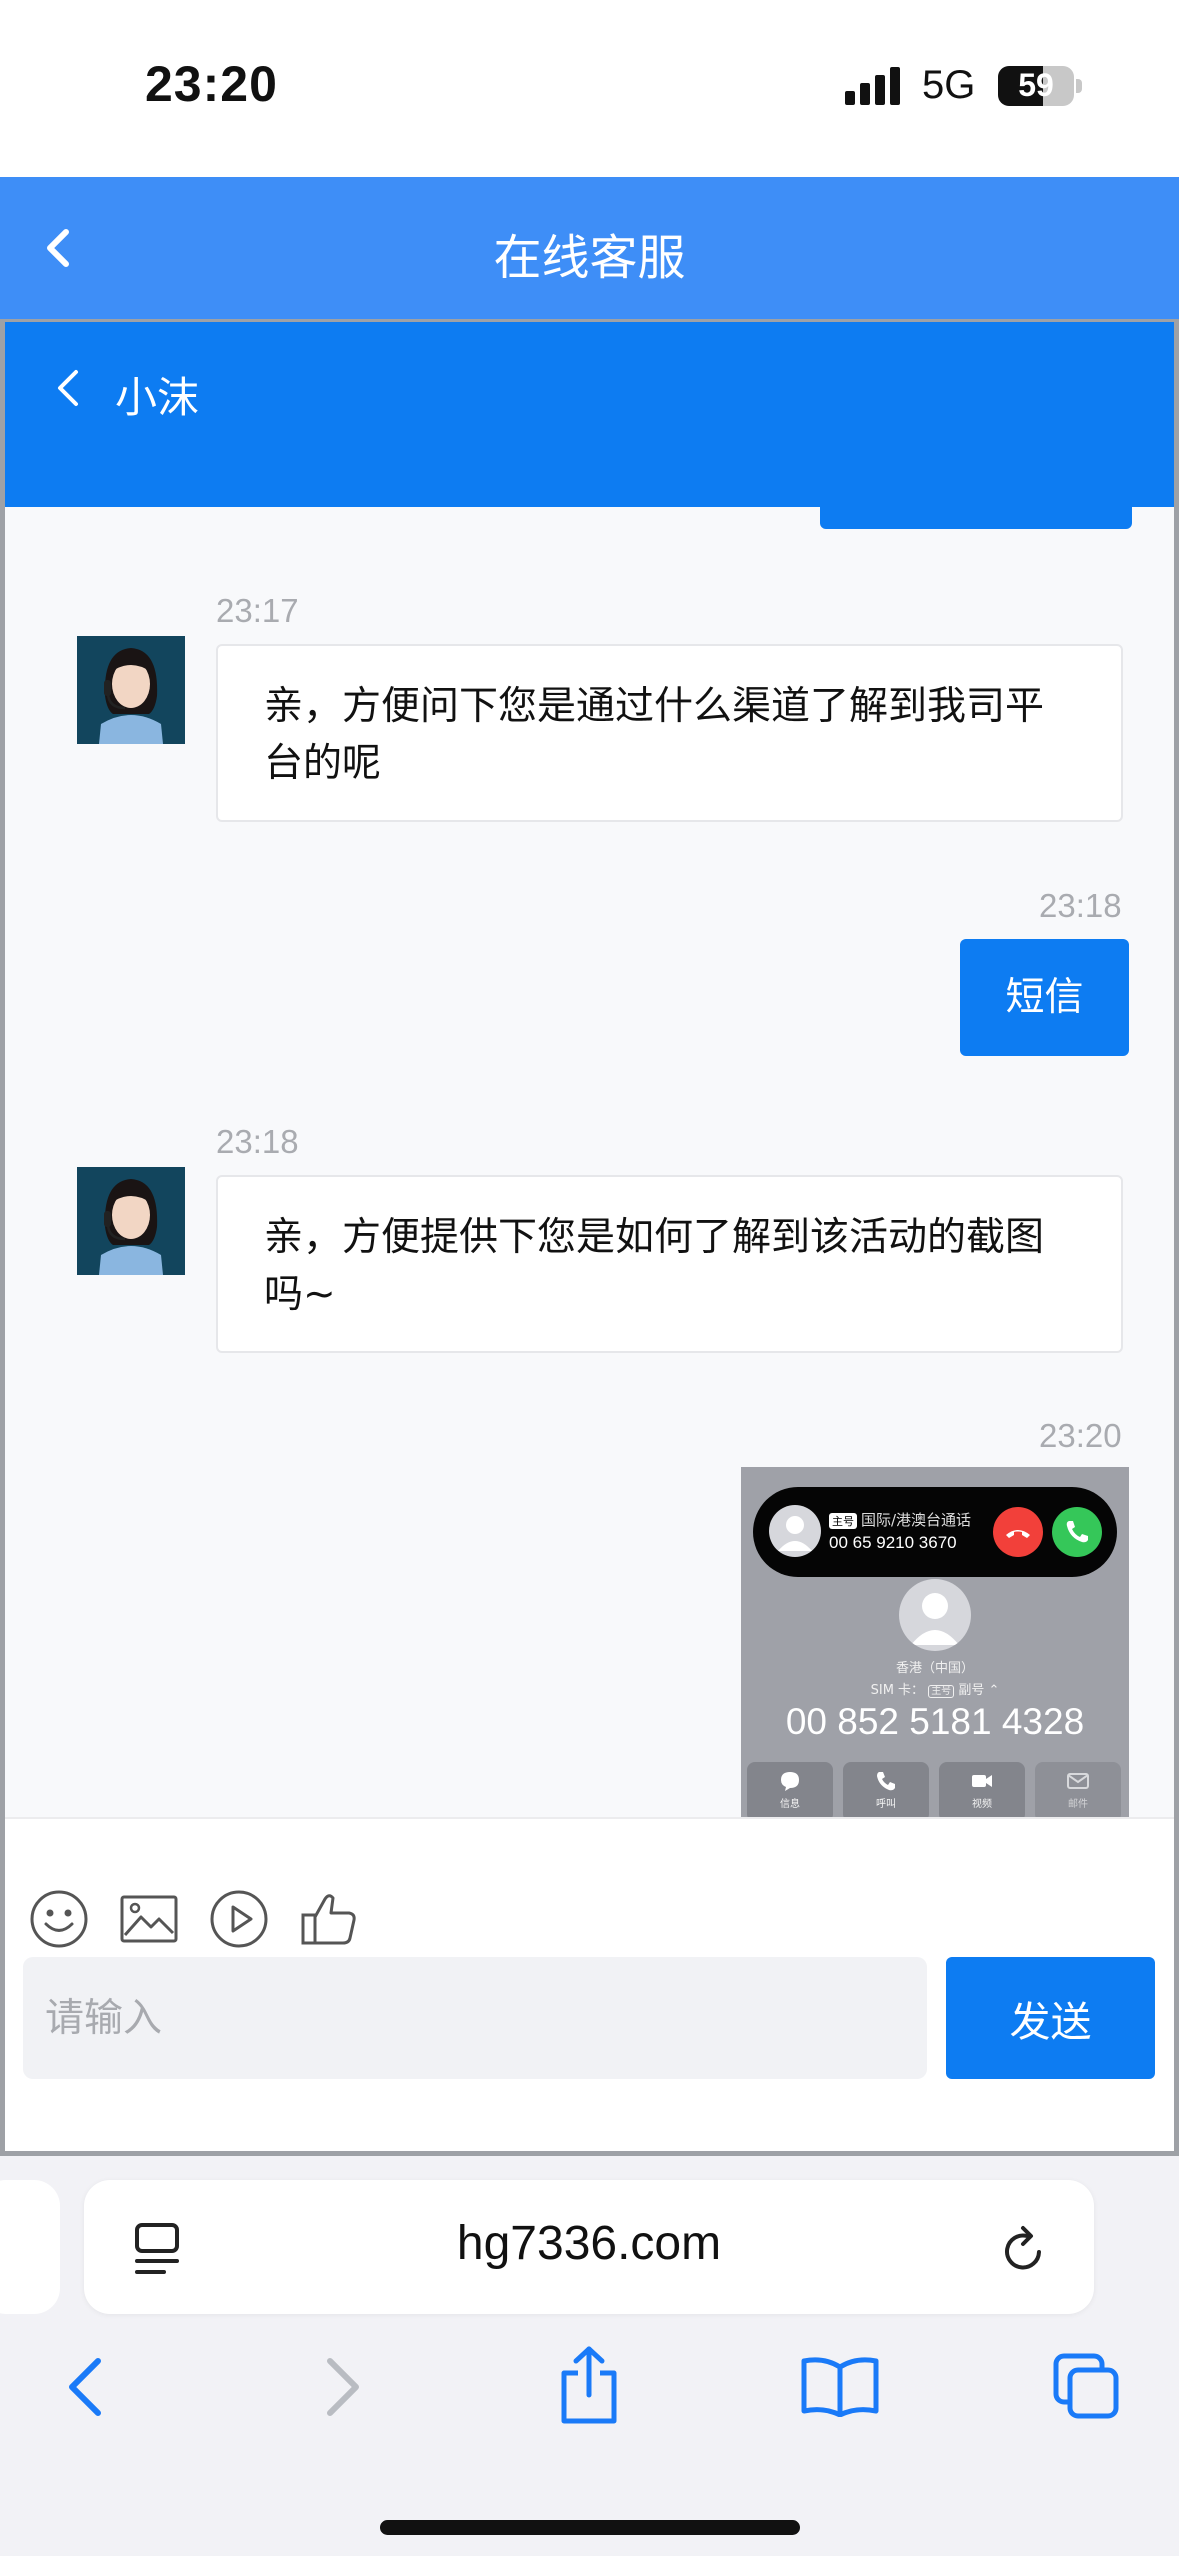 The image size is (1179, 2556). What do you see at coordinates (1078, 1789) in the screenshot?
I see `mail-action: 邮件` at bounding box center [1078, 1789].